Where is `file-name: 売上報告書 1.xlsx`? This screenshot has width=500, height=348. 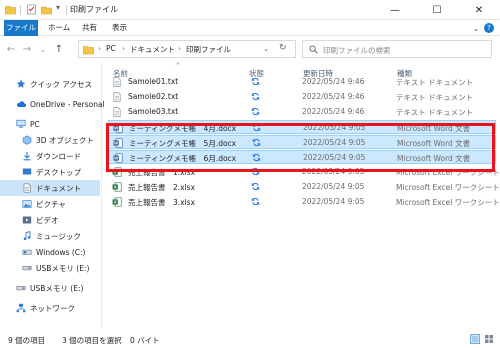 file-name: 売上報告書 1.xlsx is located at coordinates (162, 172).